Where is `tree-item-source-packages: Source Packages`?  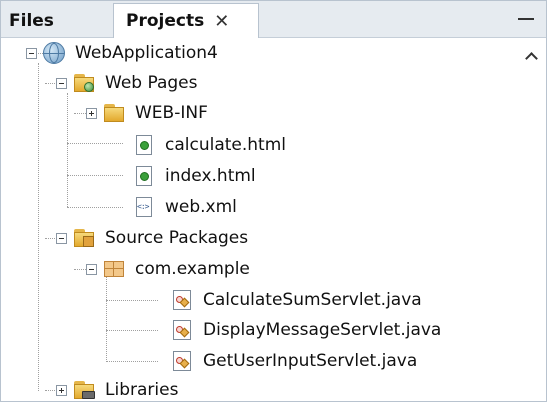
tree-item-source-packages: Source Packages is located at coordinates (160, 238).